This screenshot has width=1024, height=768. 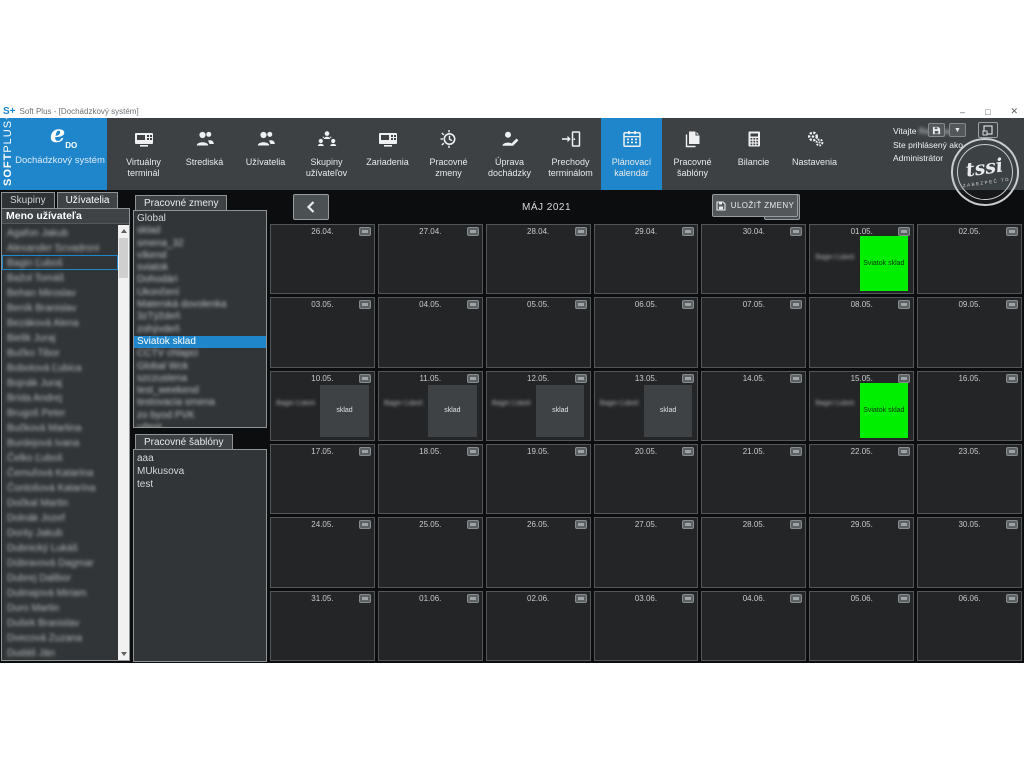 I want to click on calendar-cell: 21.05., so click(x=754, y=479).